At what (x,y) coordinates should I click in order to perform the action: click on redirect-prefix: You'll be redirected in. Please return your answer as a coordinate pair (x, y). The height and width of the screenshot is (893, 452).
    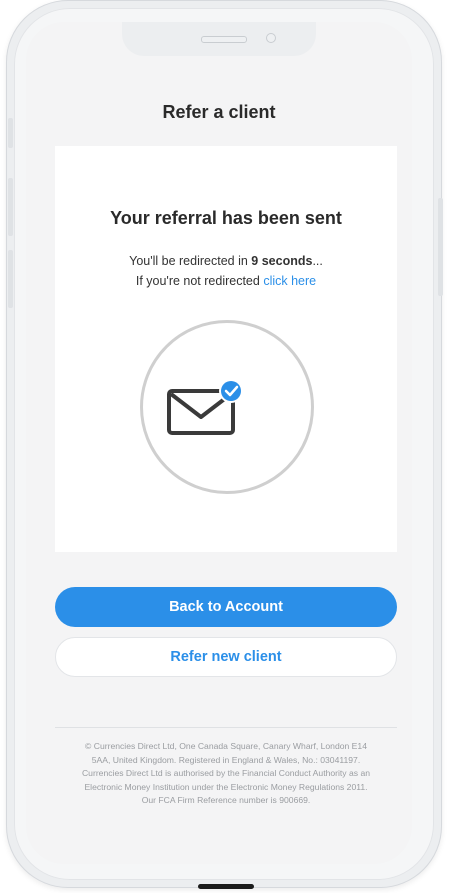
    Looking at the image, I should click on (190, 261).